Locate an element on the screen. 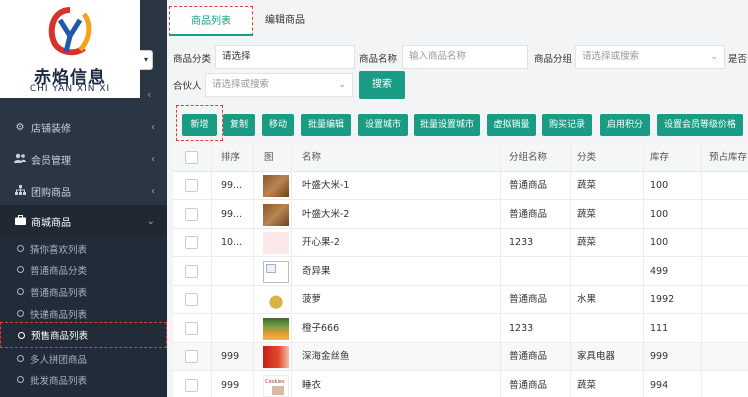 This screenshot has height=397, width=748. tab-bar: 商品列表 编辑商品 is located at coordinates (457, 20).